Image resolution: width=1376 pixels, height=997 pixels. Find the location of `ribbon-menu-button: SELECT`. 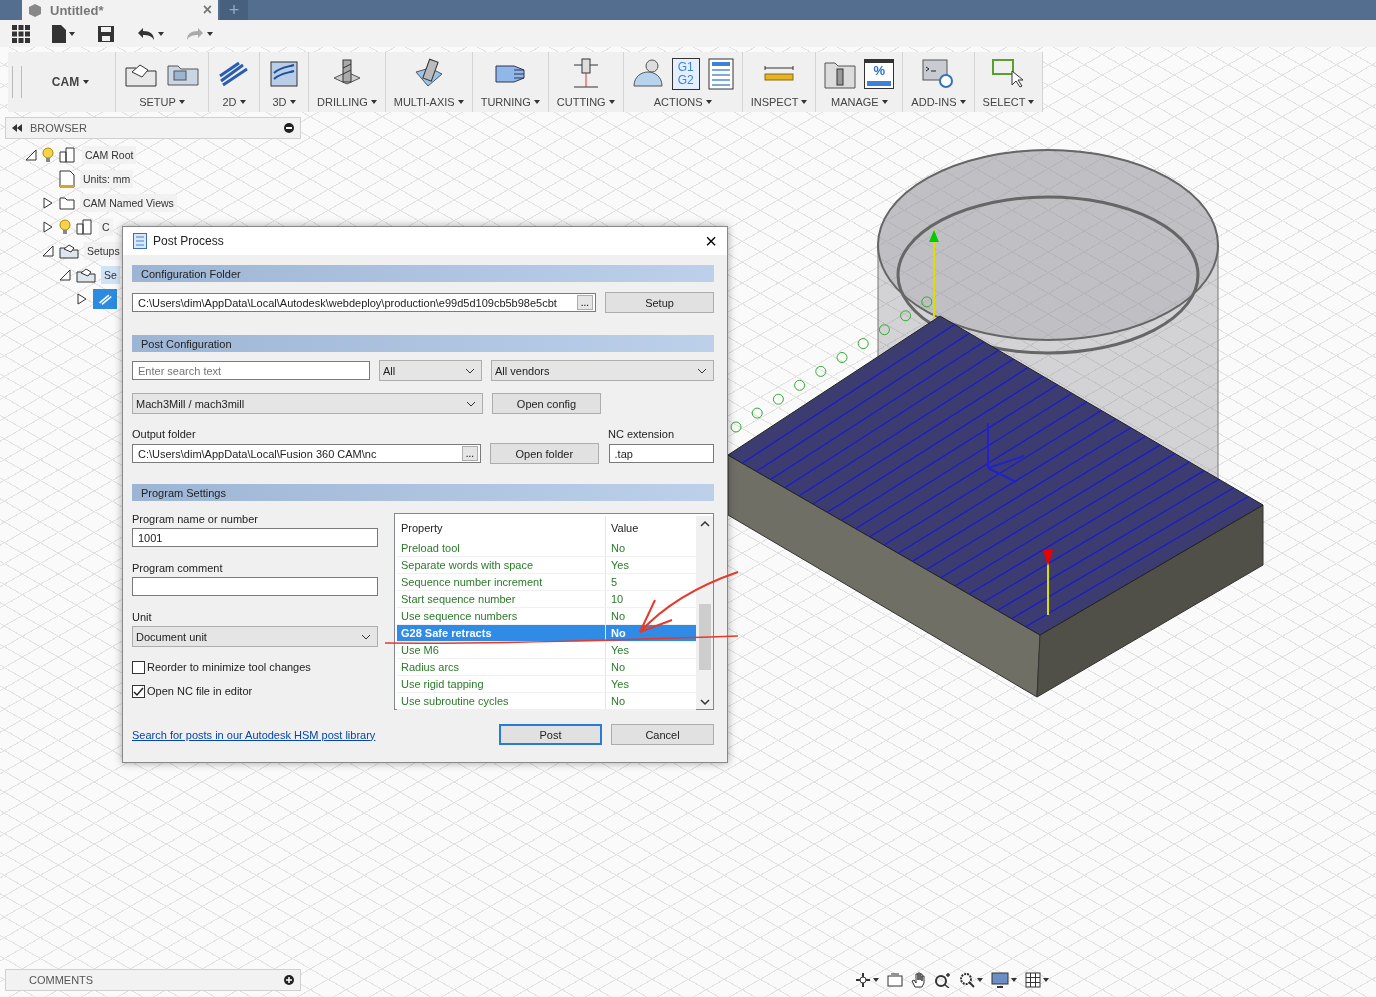

ribbon-menu-button: SELECT is located at coordinates (1008, 102).